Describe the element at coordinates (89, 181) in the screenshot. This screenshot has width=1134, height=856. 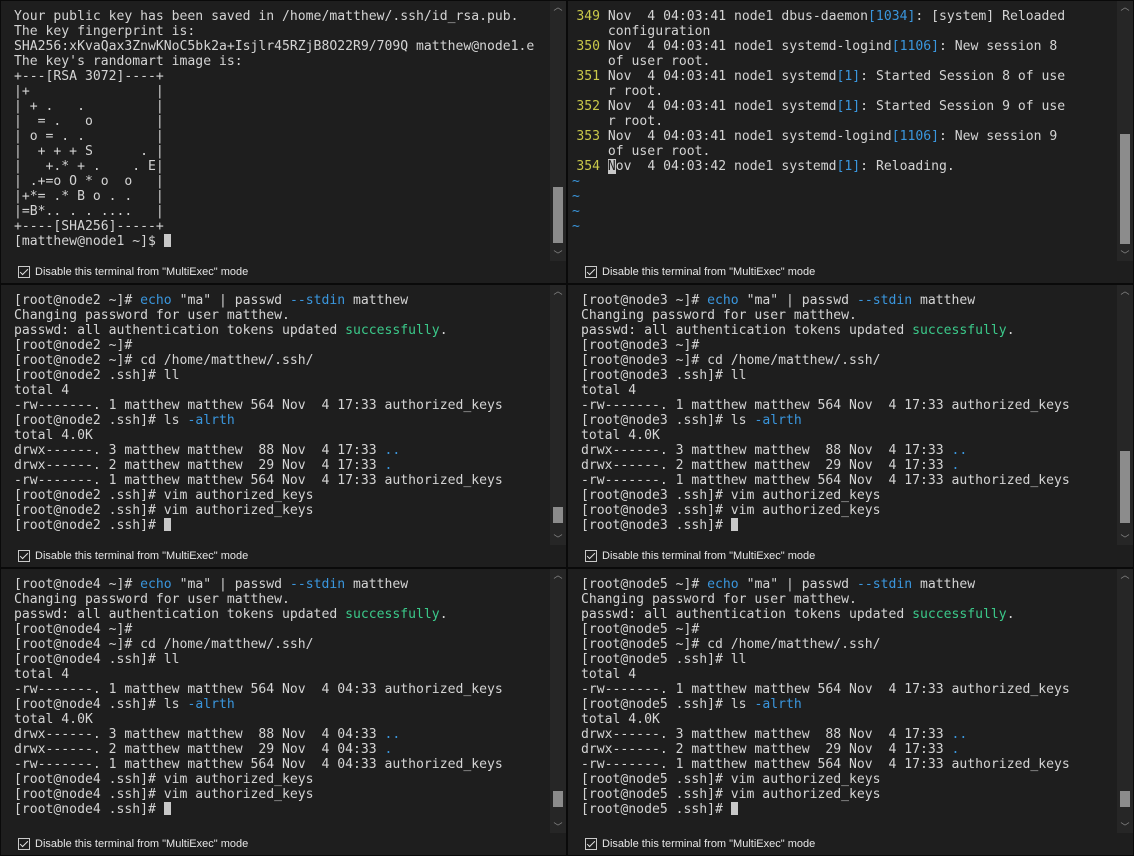
I see `terminal-line: | .+=o O * o o |` at that location.